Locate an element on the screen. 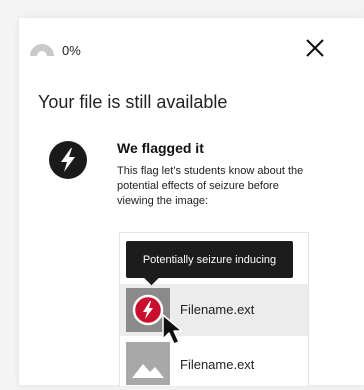 The image size is (364, 390). dialog-title: Your file is still available is located at coordinates (133, 102).